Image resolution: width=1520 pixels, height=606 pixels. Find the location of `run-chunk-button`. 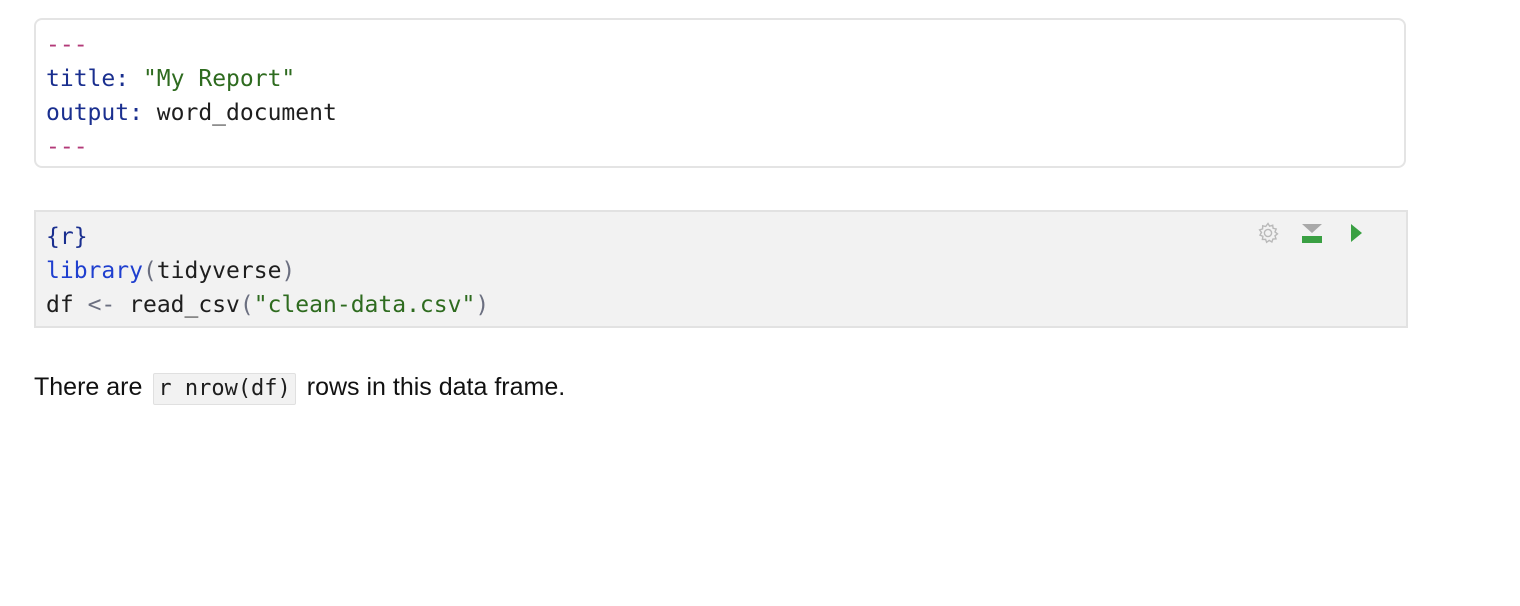

run-chunk-button is located at coordinates (1356, 233).